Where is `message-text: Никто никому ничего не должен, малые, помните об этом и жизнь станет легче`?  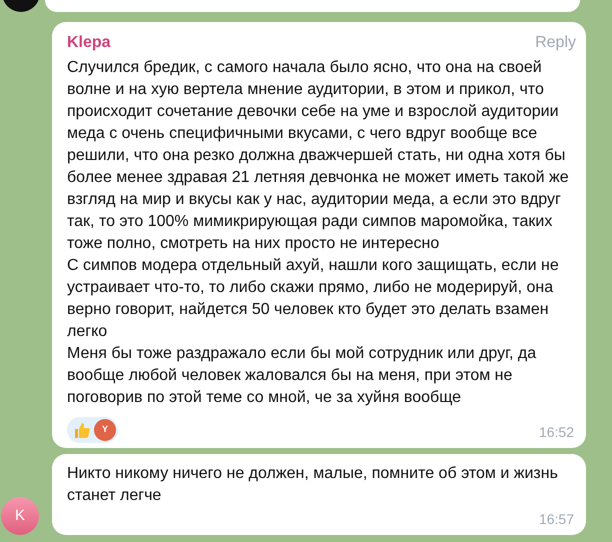 message-text: Никто никому ничего не должен, малые, помните об этом и жизнь станет легче is located at coordinates (313, 485).